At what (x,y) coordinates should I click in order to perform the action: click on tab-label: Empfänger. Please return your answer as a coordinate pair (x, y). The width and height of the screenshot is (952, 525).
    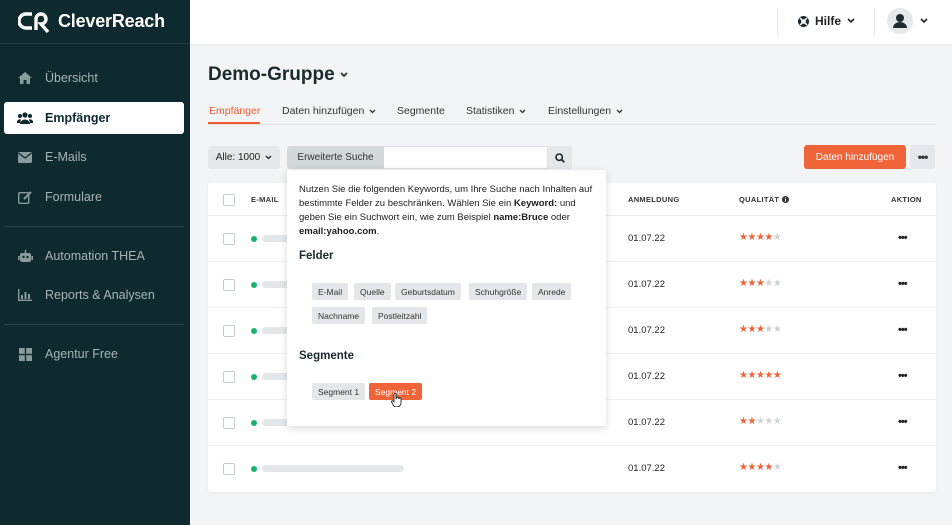
    Looking at the image, I should click on (235, 111).